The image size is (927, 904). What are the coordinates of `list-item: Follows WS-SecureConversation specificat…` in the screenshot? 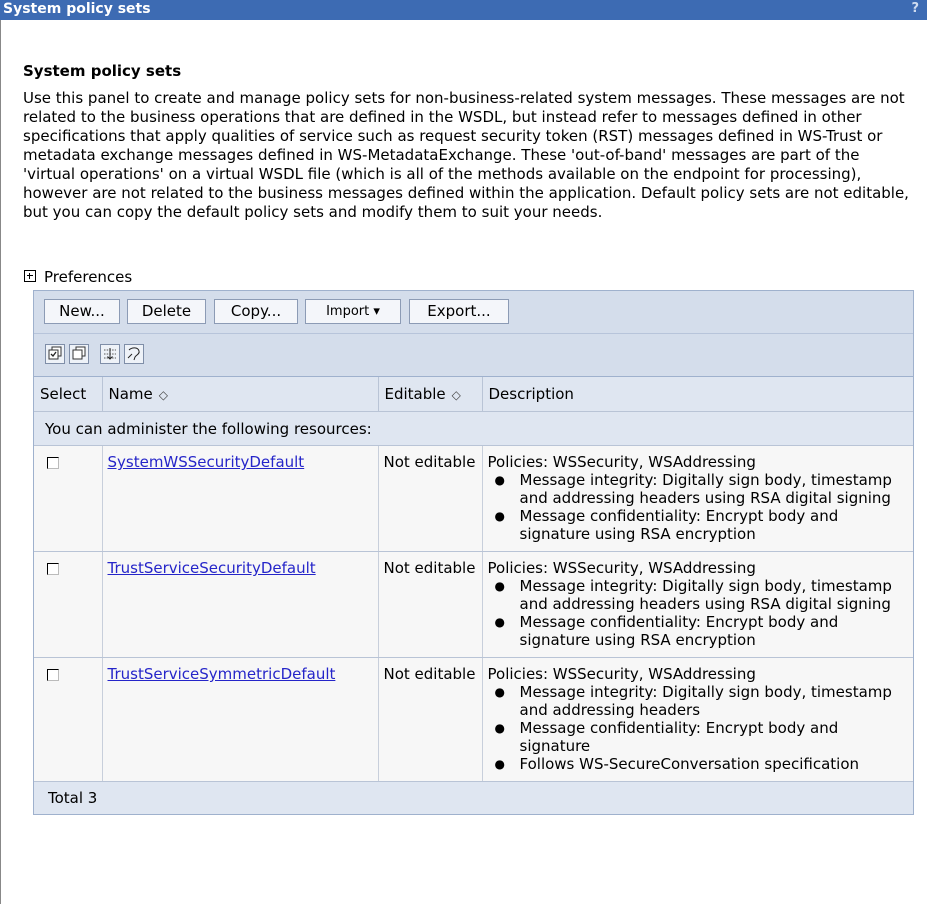 It's located at (702, 764).